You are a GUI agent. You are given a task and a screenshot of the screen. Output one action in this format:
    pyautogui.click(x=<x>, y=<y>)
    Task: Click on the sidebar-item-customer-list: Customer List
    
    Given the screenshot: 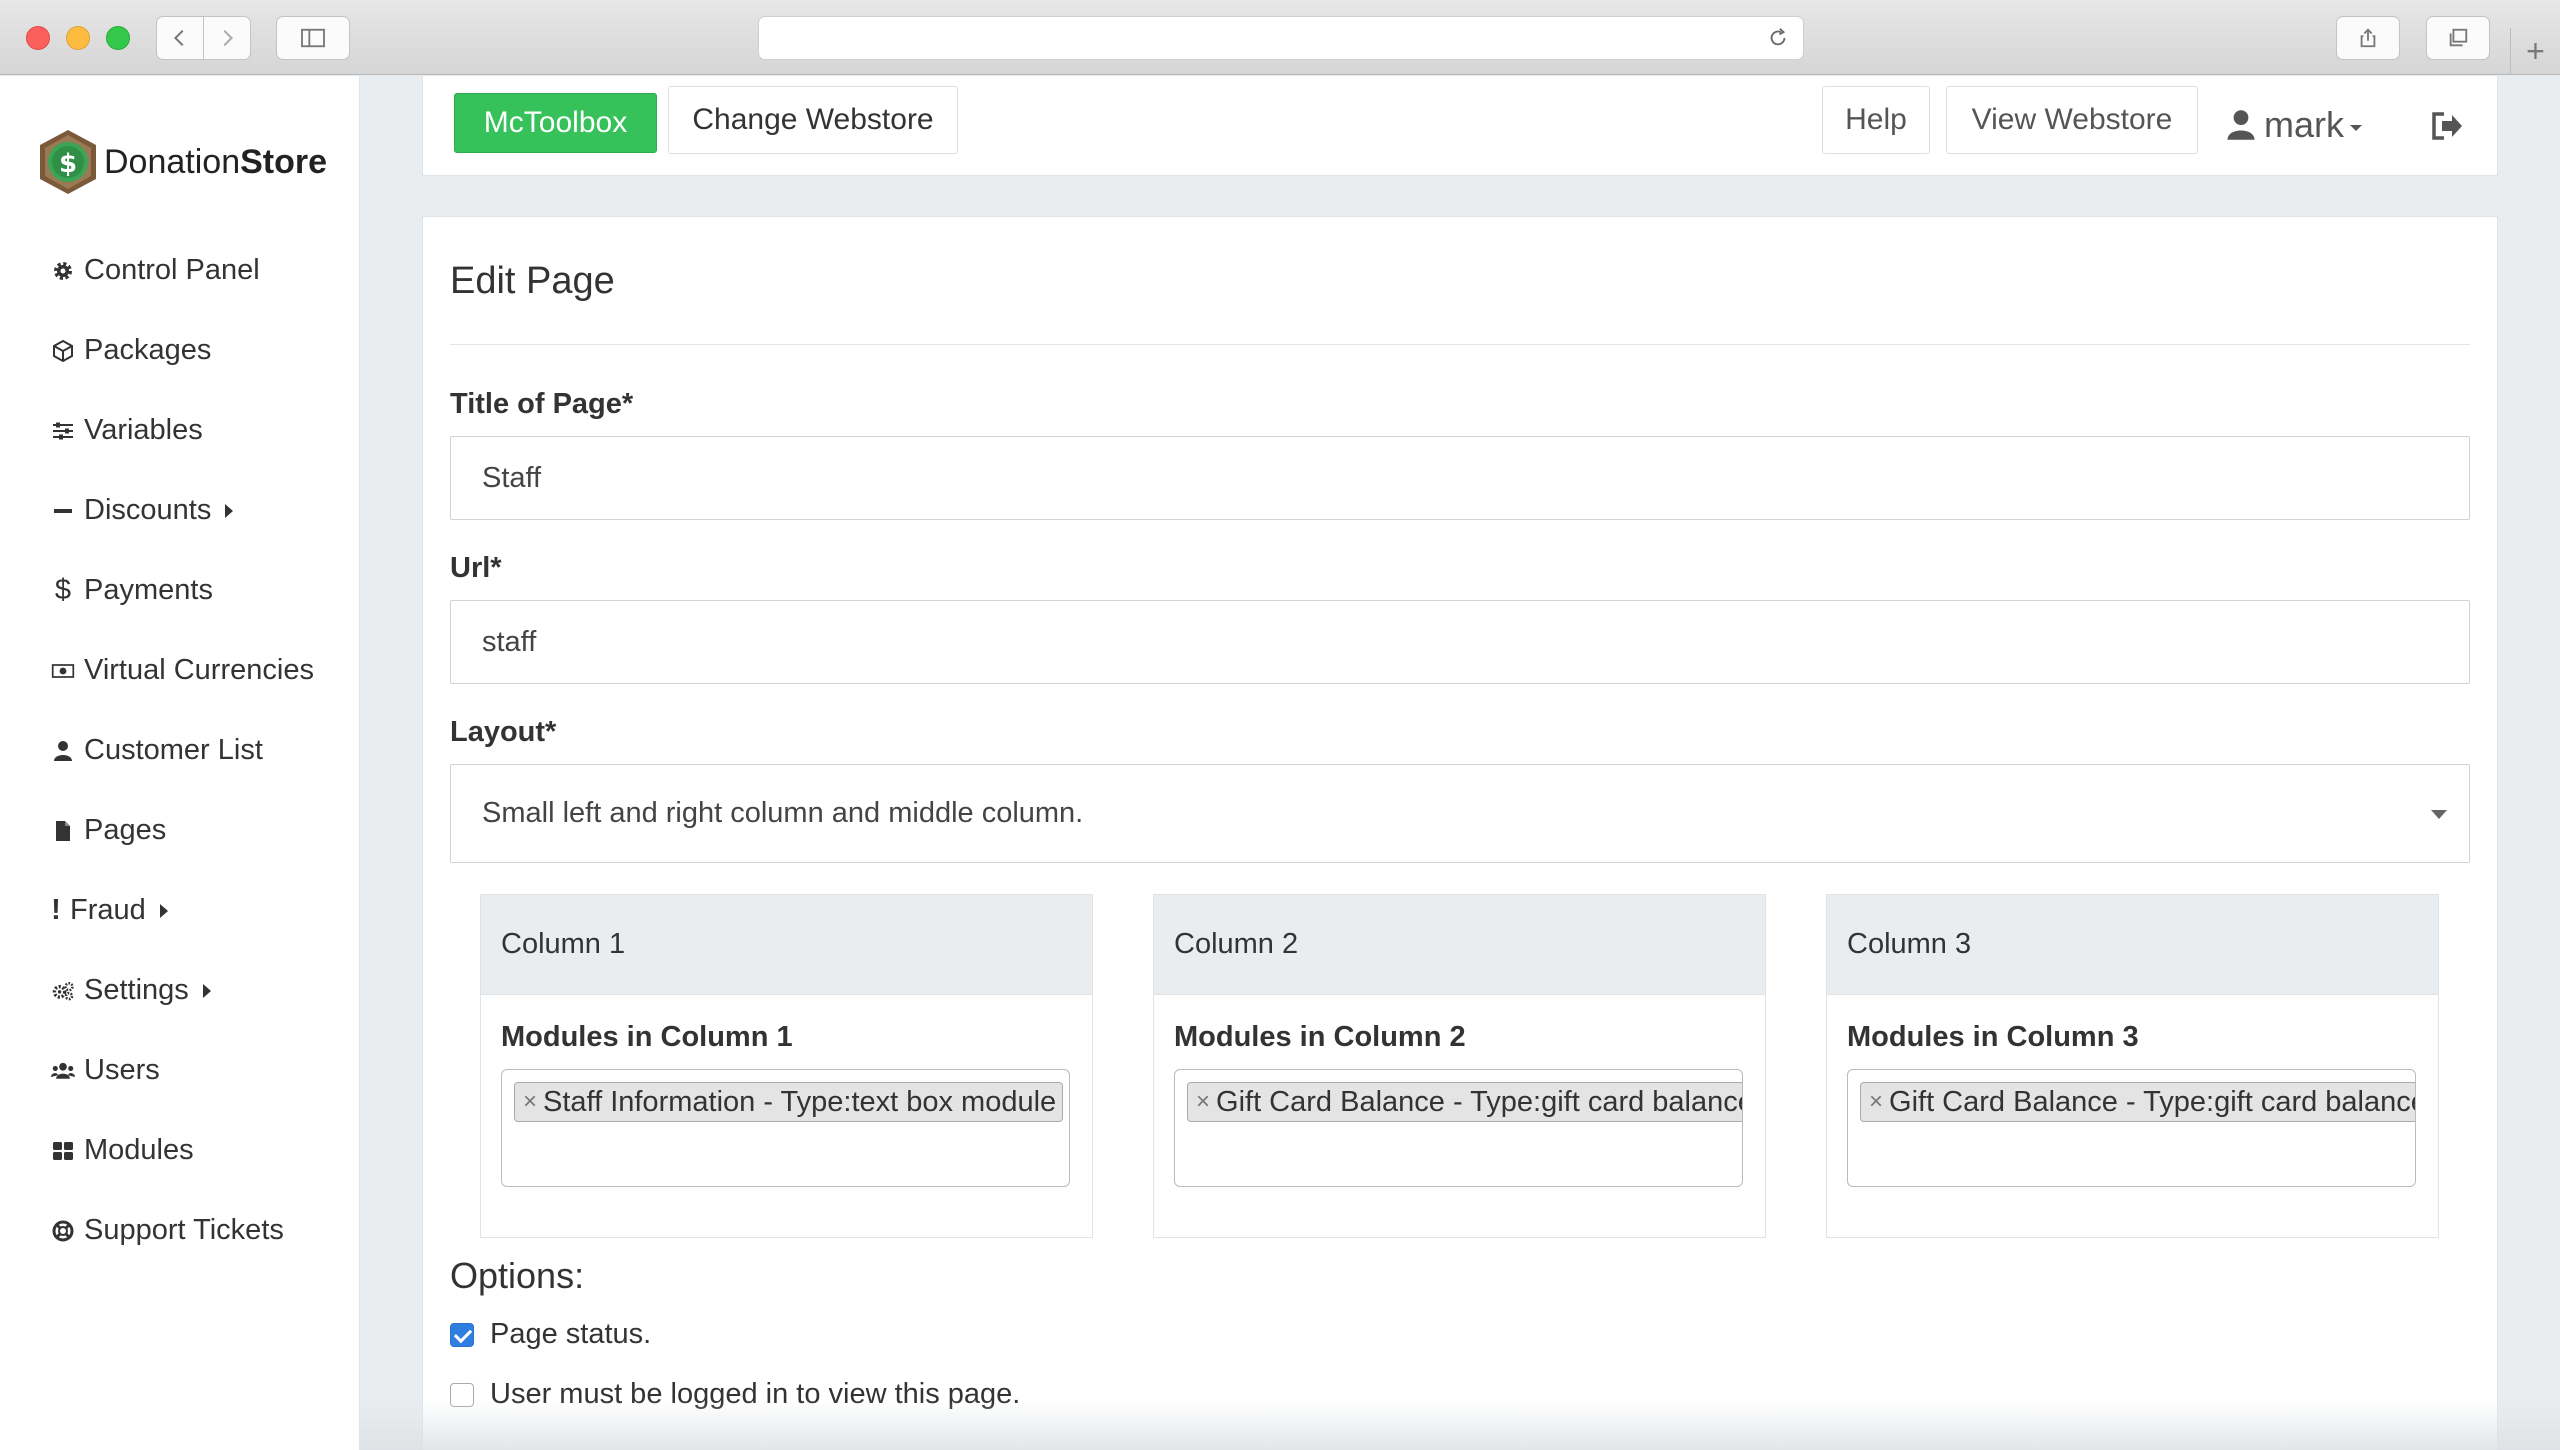 What is the action you would take?
    pyautogui.click(x=156, y=750)
    